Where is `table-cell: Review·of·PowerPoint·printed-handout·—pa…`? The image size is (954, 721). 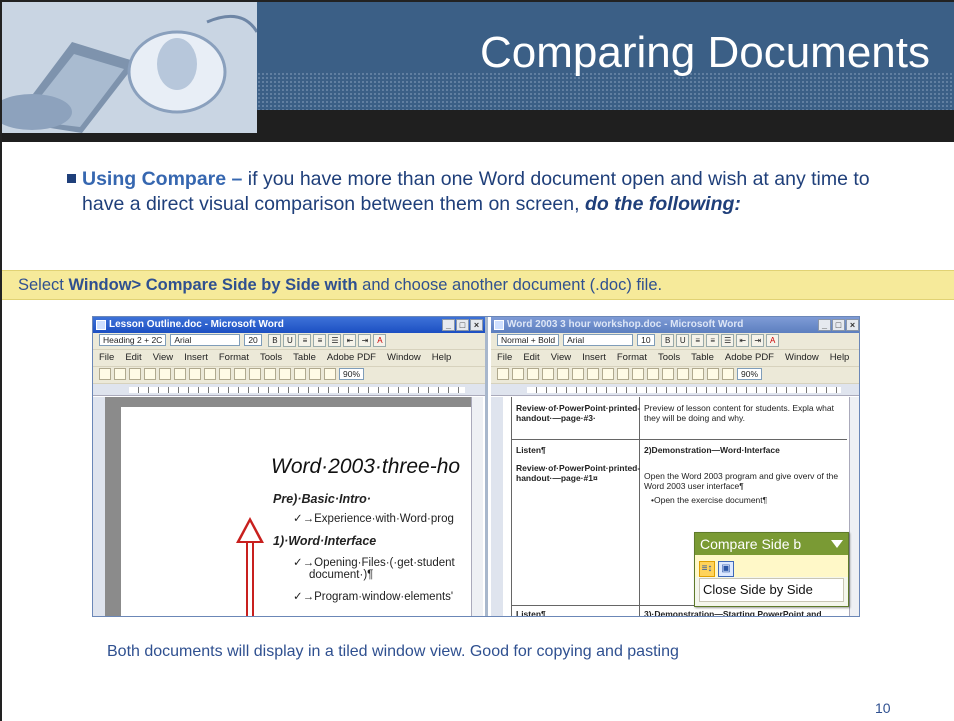 table-cell: Review·of·PowerPoint·printed-handout·—pa… is located at coordinates (578, 413).